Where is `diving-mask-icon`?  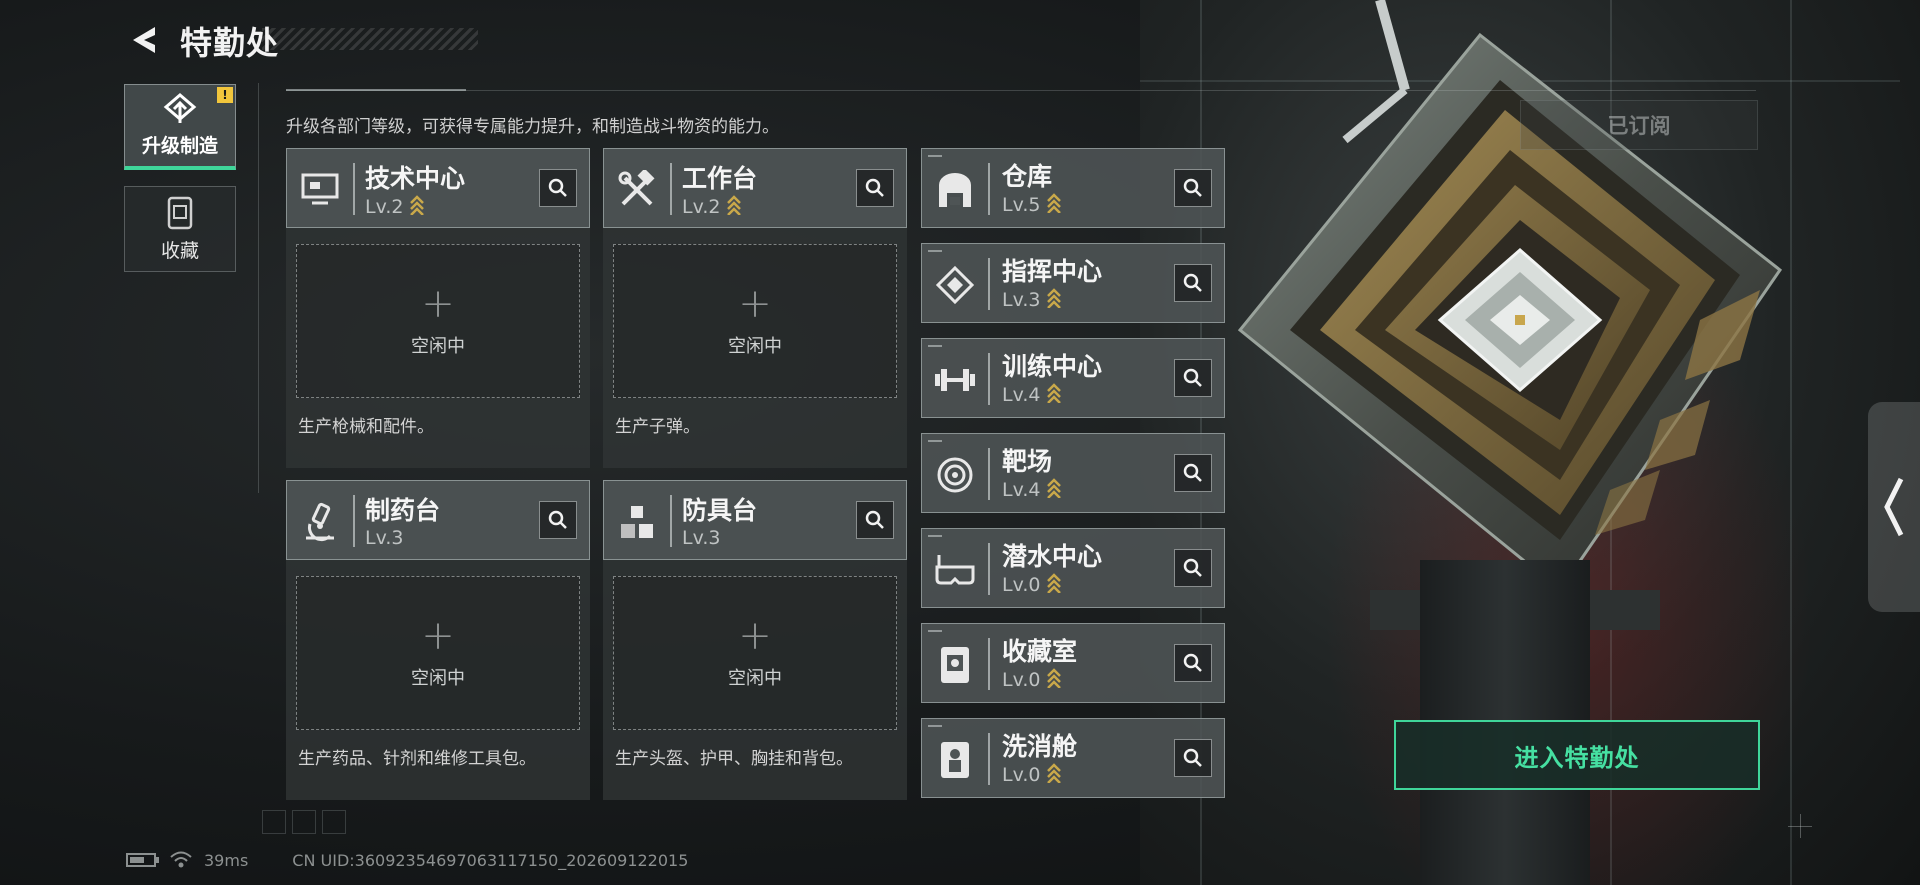 diving-mask-icon is located at coordinates (955, 570).